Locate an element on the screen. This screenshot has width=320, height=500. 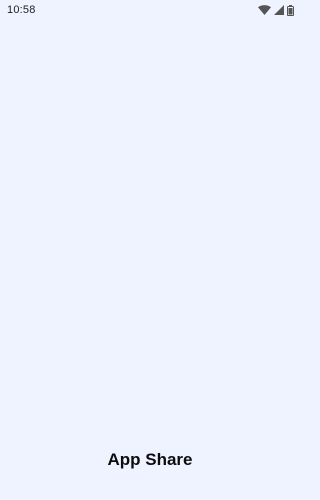
battery-icon is located at coordinates (290, 10).